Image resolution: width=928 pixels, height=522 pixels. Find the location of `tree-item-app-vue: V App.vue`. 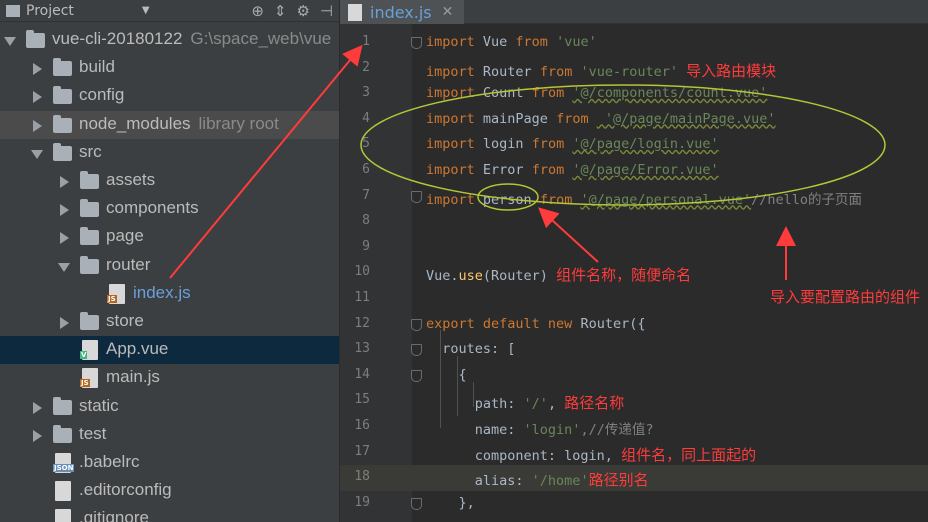

tree-item-app-vue: V App.vue is located at coordinates (169, 350).